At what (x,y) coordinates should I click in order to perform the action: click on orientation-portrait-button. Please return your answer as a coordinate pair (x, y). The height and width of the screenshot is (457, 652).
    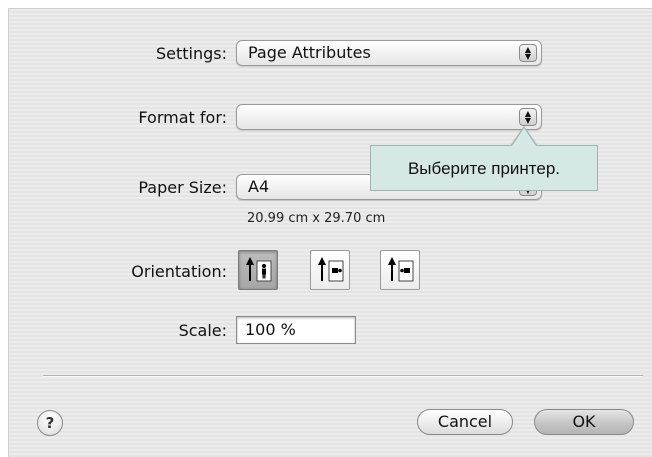
    Looking at the image, I should click on (258, 270).